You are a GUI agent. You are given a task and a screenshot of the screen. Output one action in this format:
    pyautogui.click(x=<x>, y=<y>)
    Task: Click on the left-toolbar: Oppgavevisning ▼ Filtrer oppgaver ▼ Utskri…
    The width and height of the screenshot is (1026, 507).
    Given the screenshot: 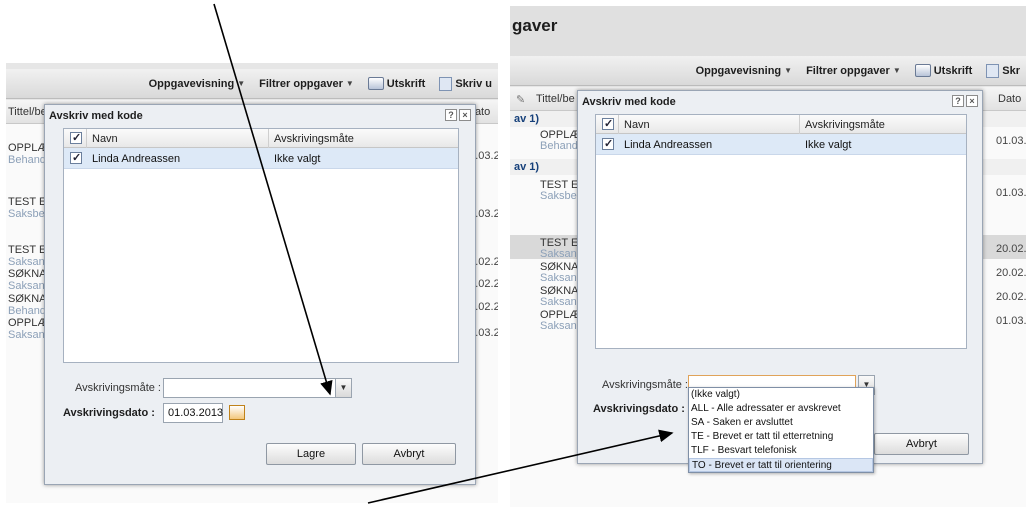 What is the action you would take?
    pyautogui.click(x=252, y=84)
    